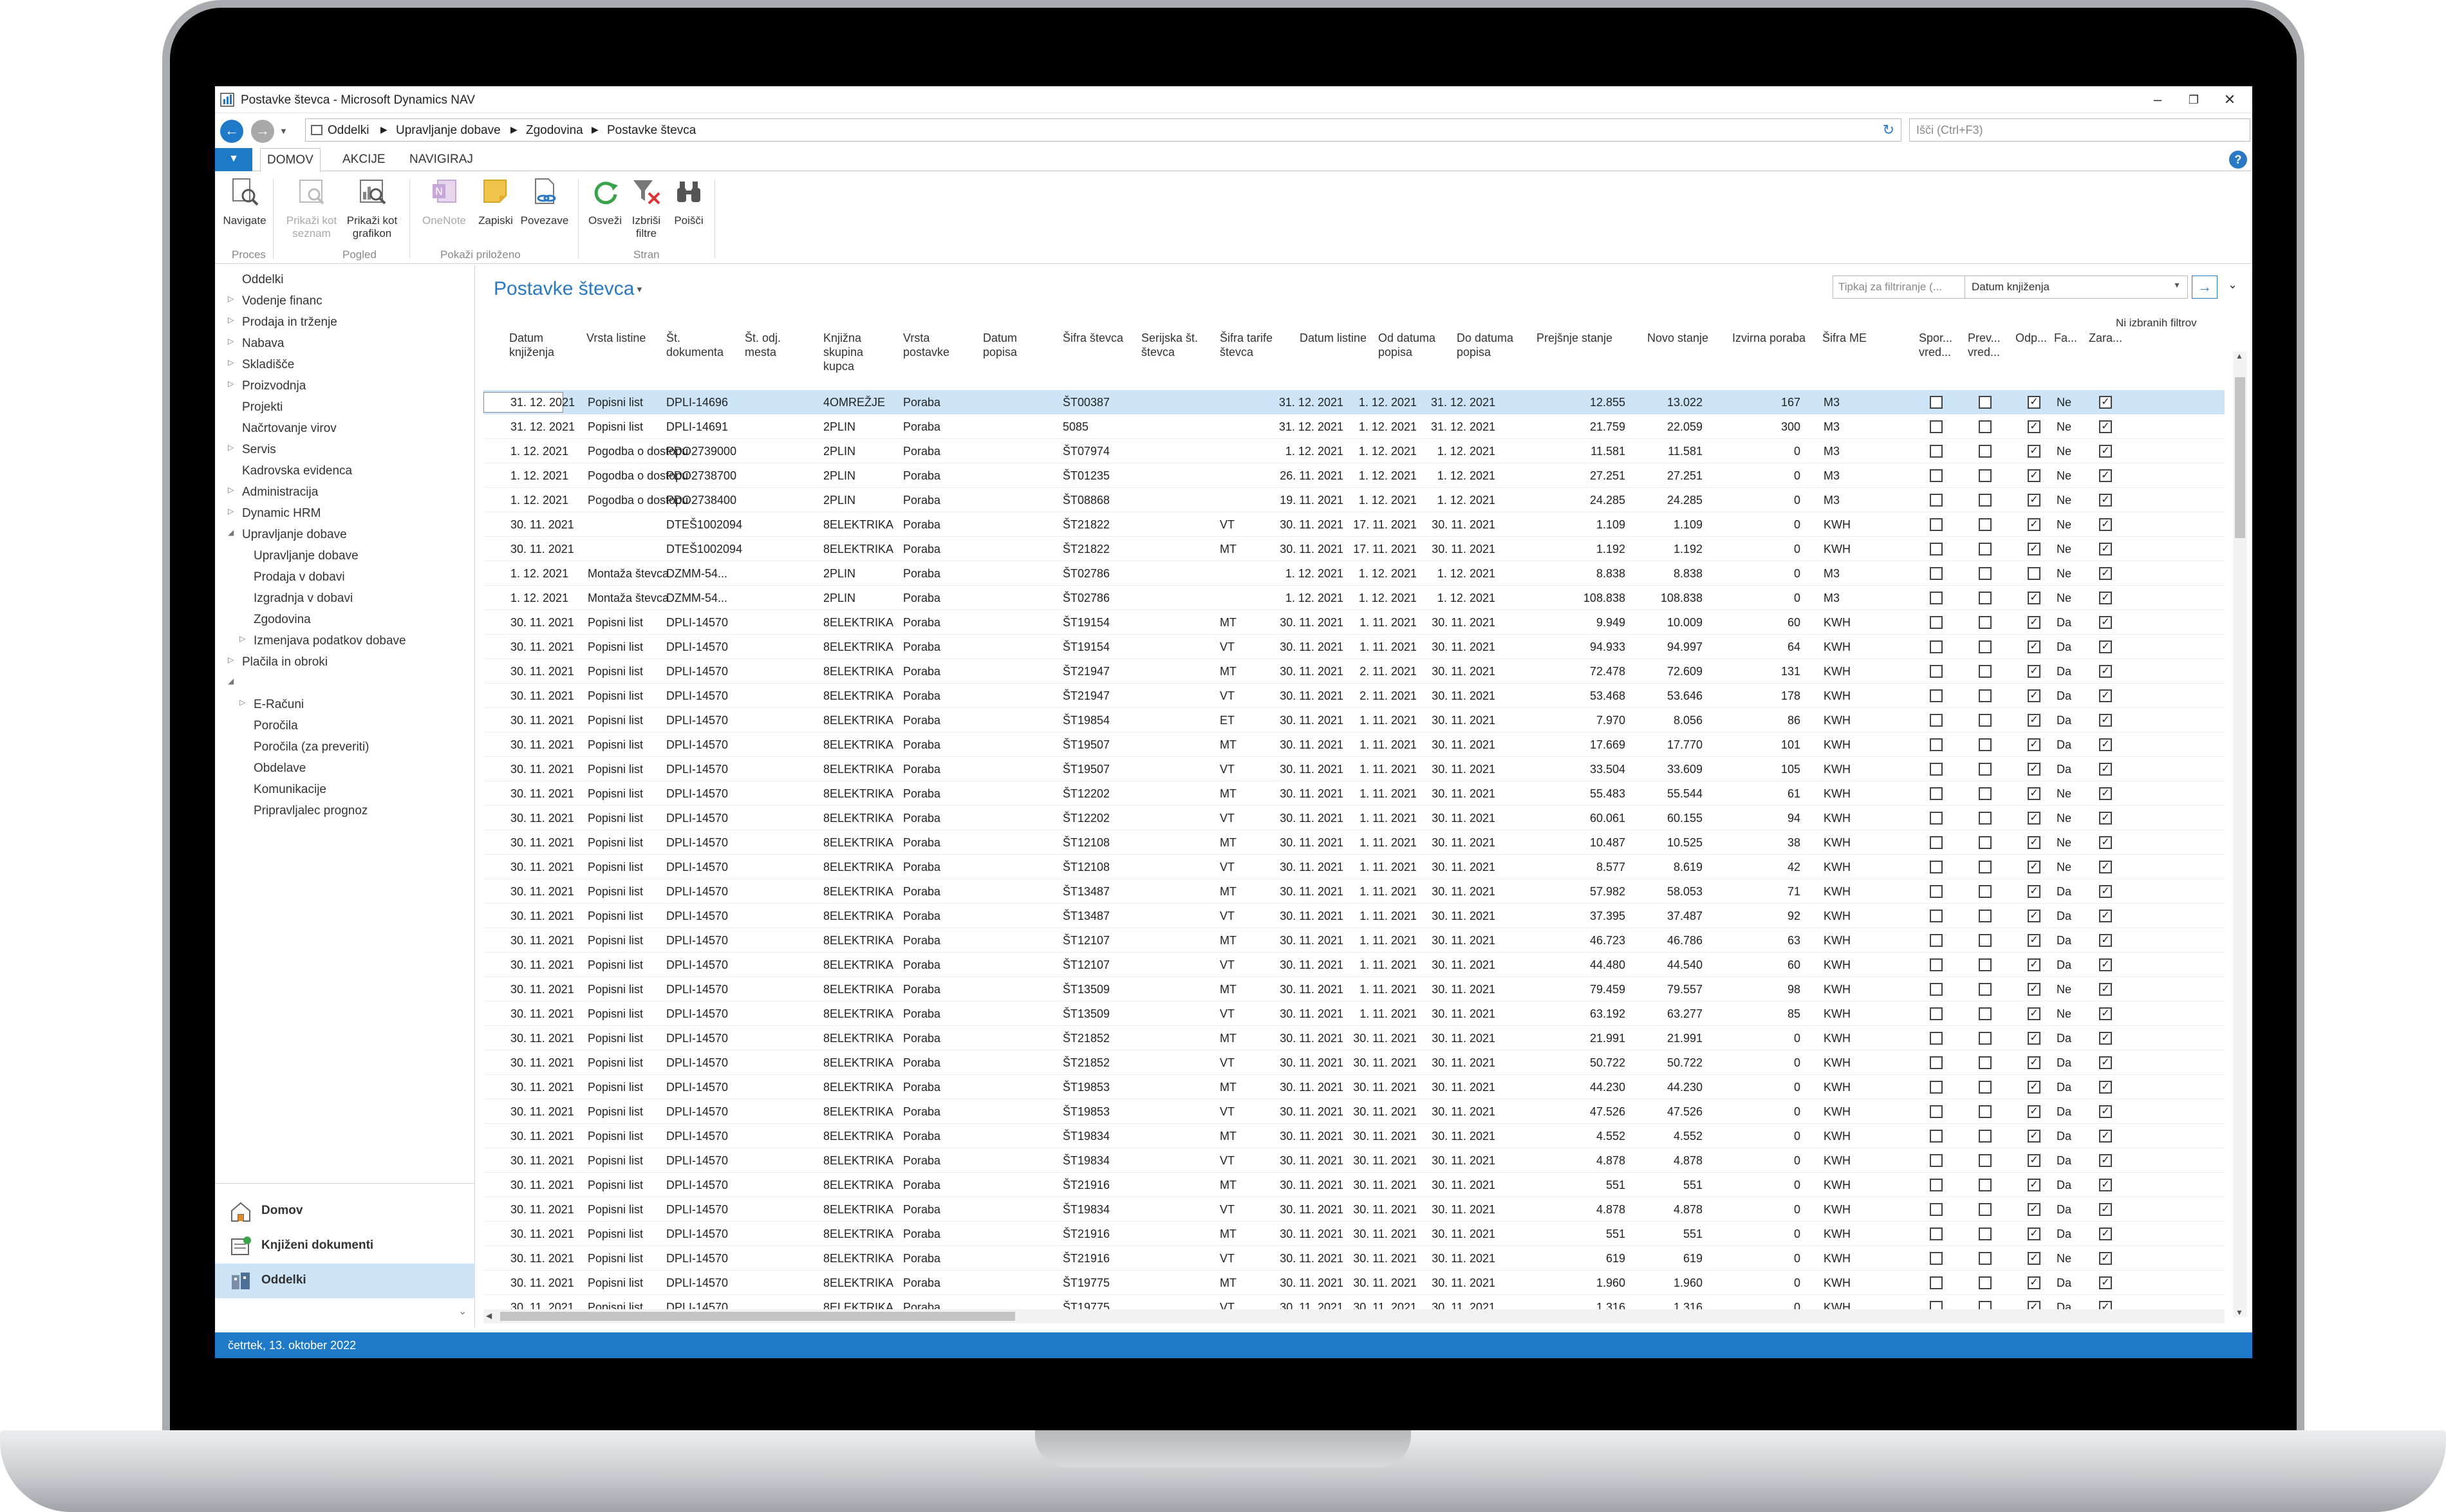 The width and height of the screenshot is (2446, 1512). Describe the element at coordinates (278, 662) in the screenshot. I see `nav-item-pla-ila-in-obroki: ▷ Plačila in obroki` at that location.